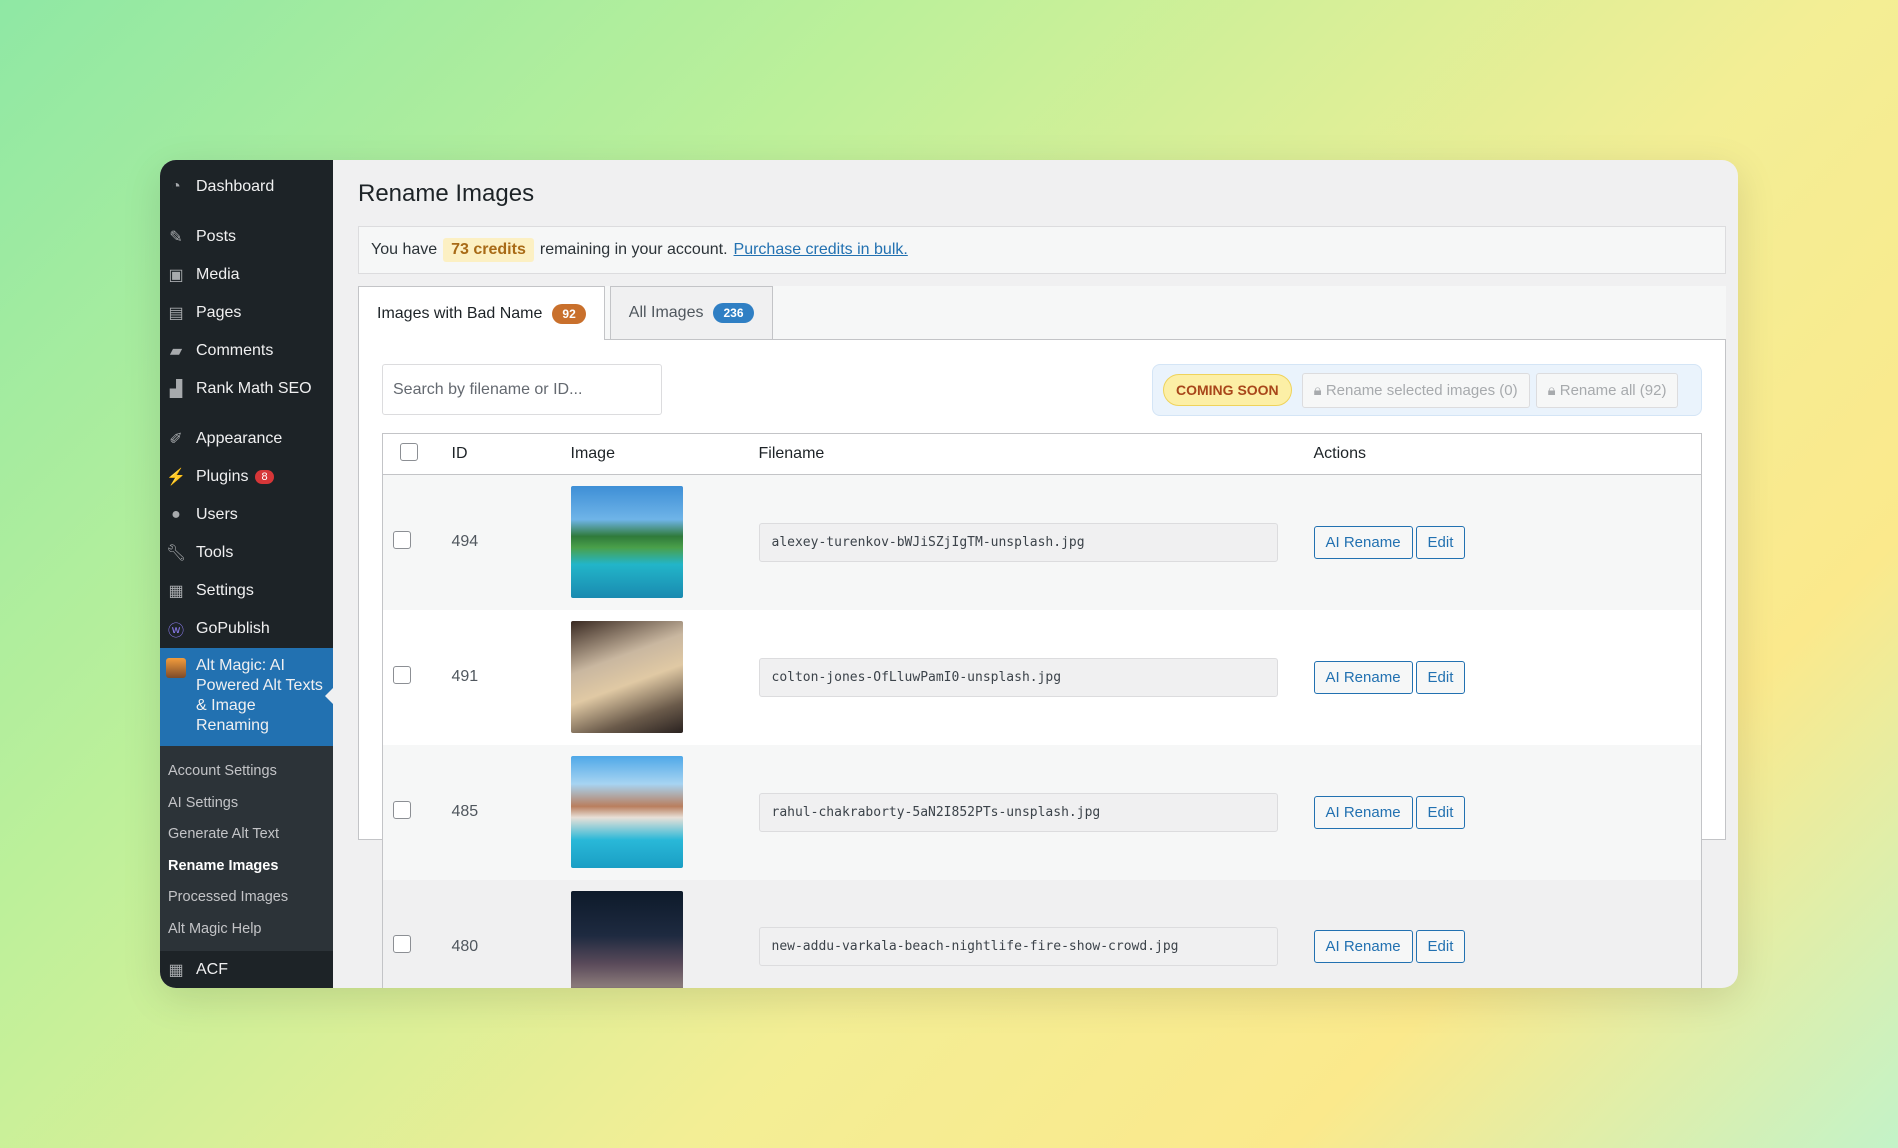 This screenshot has height=1148, width=1898. What do you see at coordinates (460, 313) in the screenshot?
I see `tab-label: Images with Bad Name` at bounding box center [460, 313].